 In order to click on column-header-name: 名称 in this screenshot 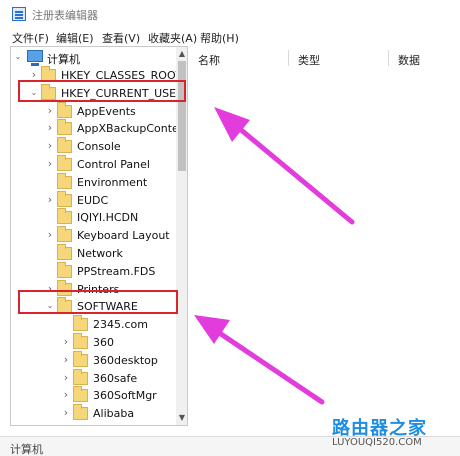, I will do `click(209, 60)`.